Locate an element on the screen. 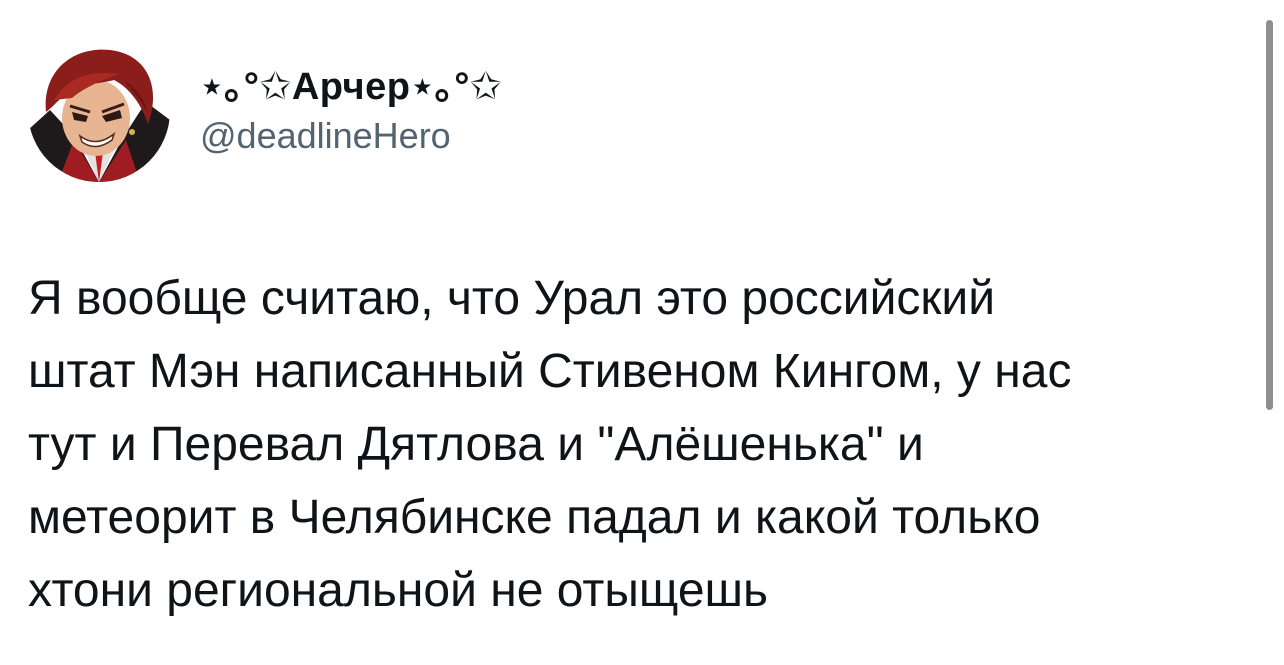 This screenshot has height=665, width=1284. author-names: ⋆｡°✩Арчер⋆｡°✩ @deadlineHero is located at coordinates (351, 111).